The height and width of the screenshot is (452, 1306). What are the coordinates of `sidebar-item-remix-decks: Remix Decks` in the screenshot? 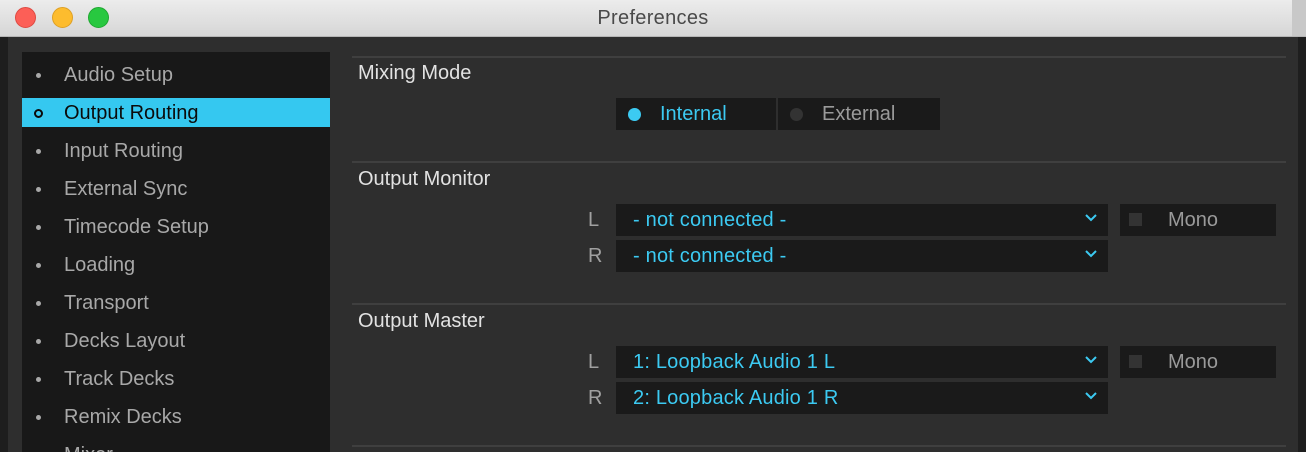 It's located at (176, 417).